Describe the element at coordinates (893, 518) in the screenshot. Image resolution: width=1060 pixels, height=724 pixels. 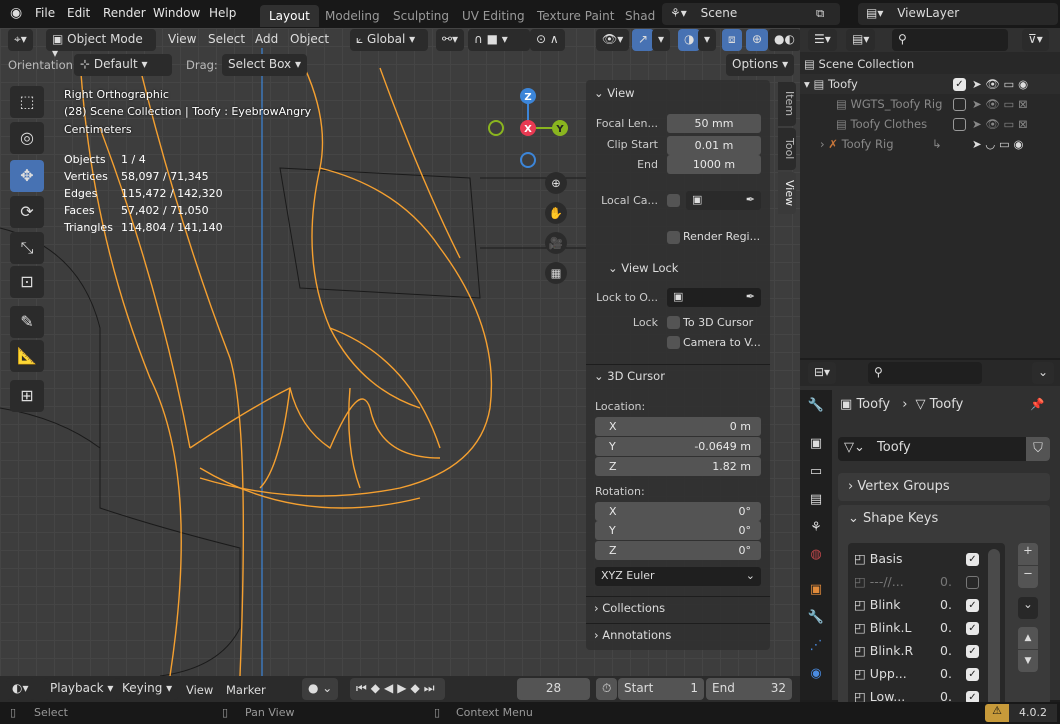
I see `shape-keys-header: ⌄ Shape Keys` at that location.